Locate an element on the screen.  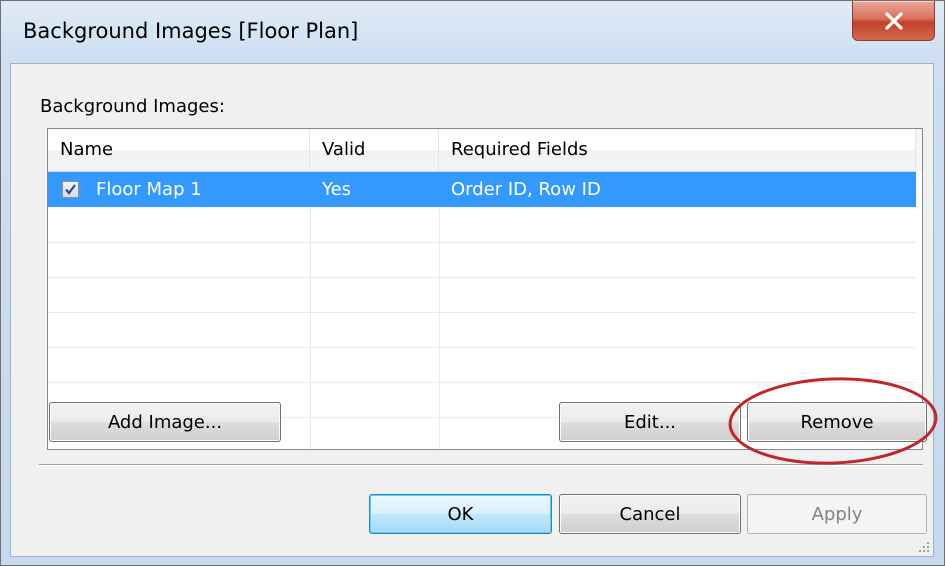
column-header-name: Name is located at coordinates (179, 150).